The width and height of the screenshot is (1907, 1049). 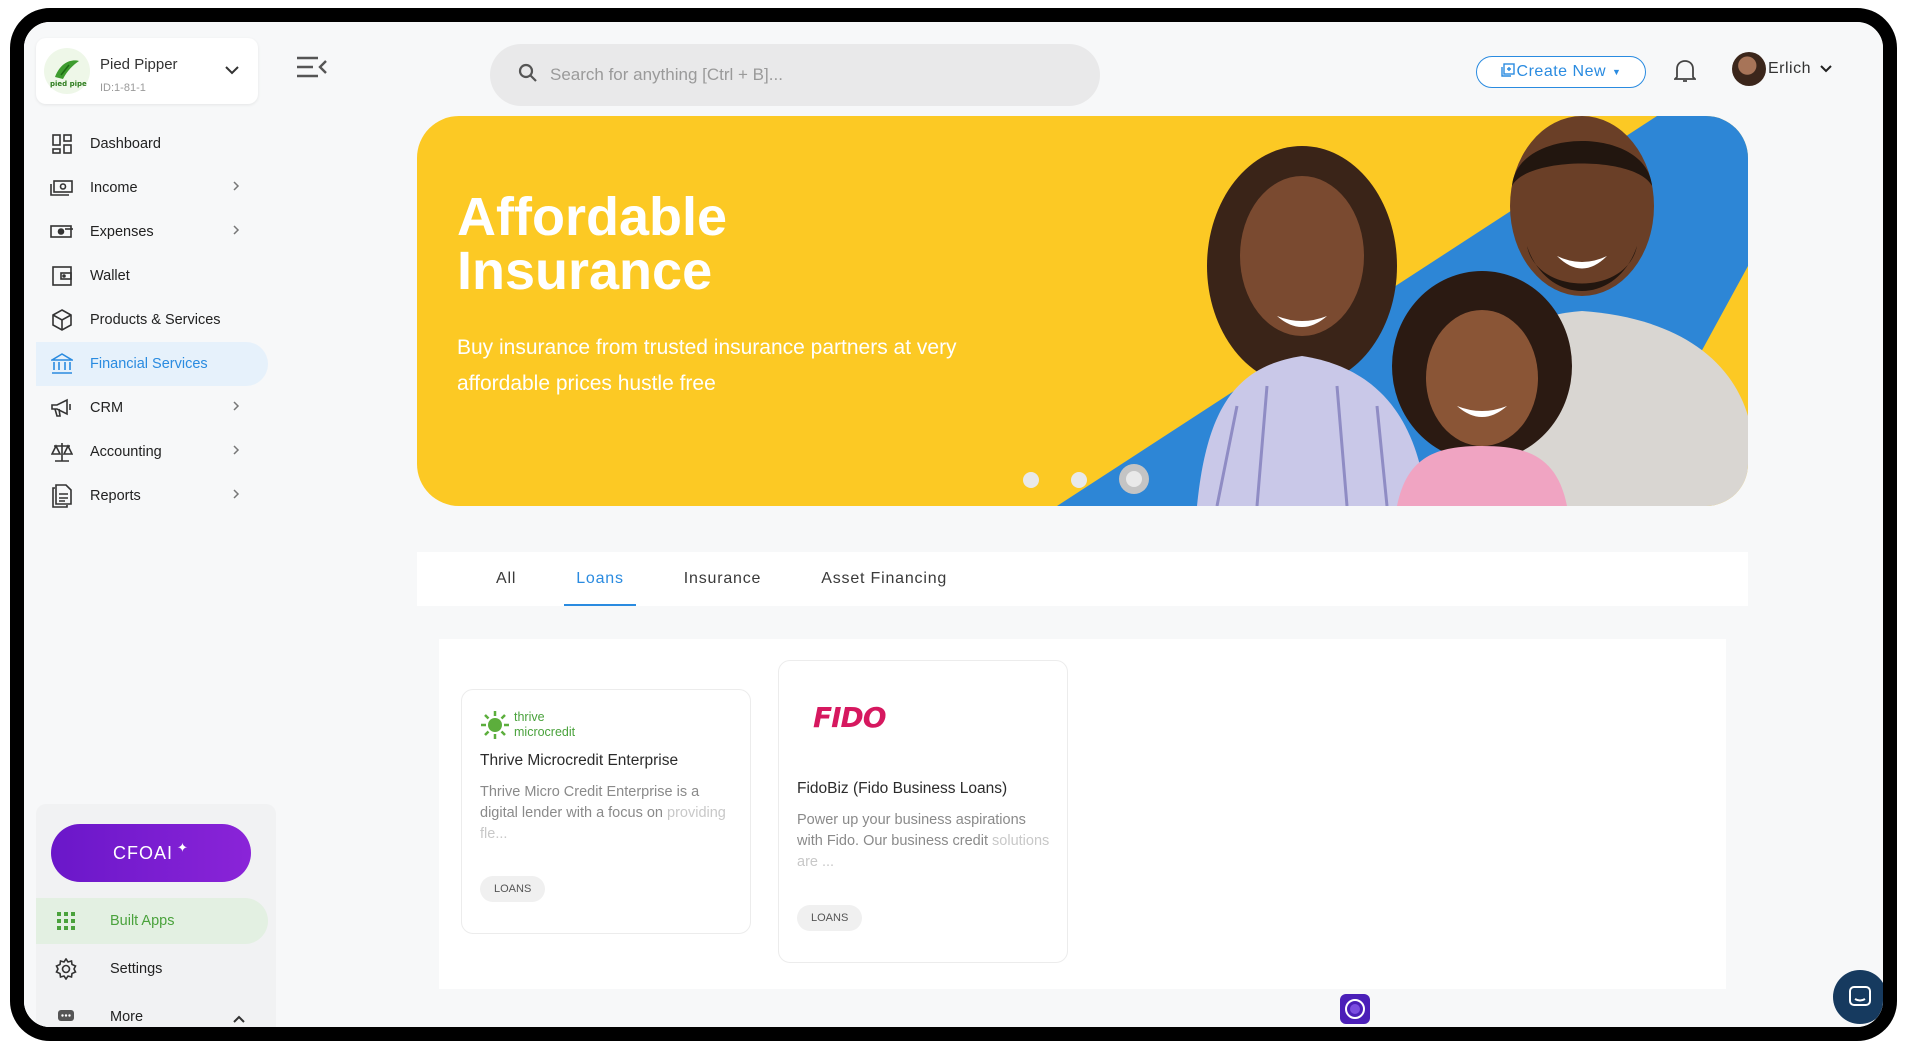 What do you see at coordinates (800, 75) in the screenshot?
I see `search-input` at bounding box center [800, 75].